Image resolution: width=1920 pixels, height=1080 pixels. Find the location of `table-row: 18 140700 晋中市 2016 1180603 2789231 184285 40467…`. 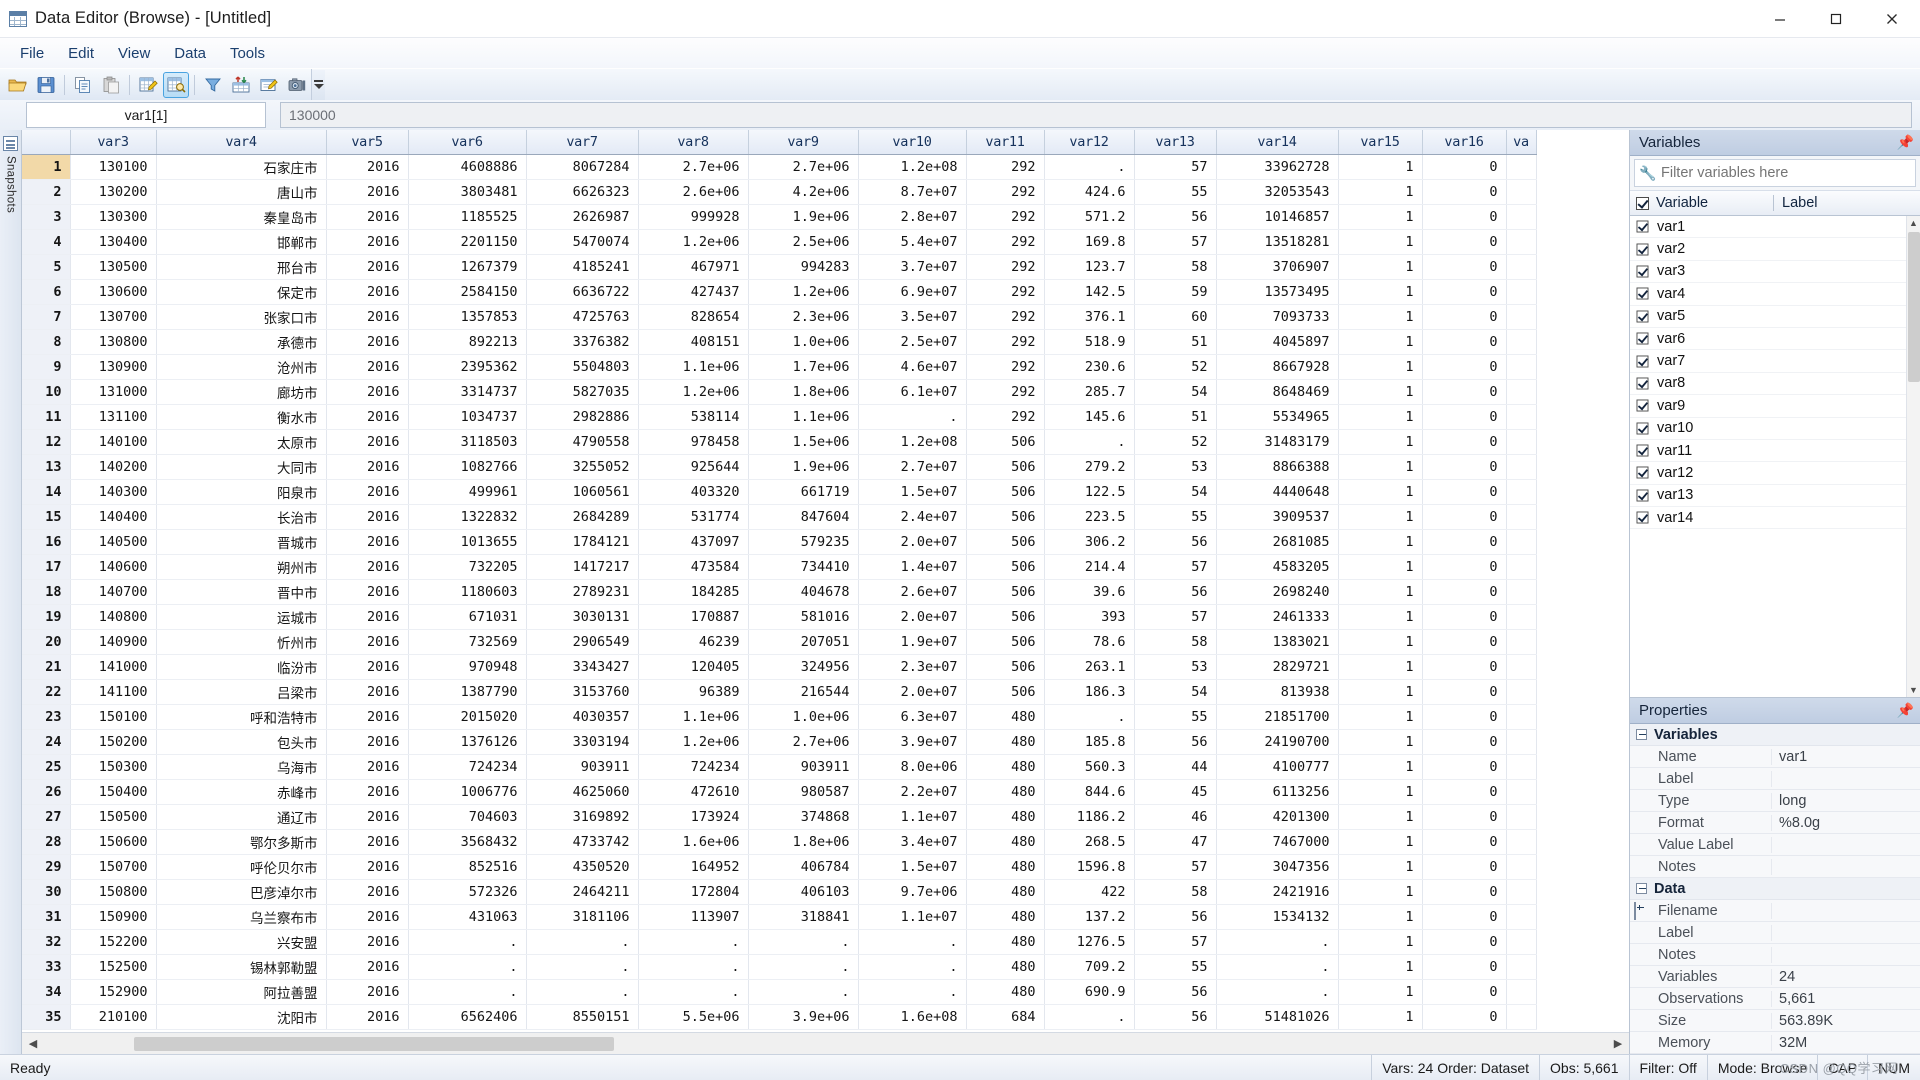

table-row: 18 140700 晋中市 2016 1180603 2789231 184285 40467… is located at coordinates (779, 592).